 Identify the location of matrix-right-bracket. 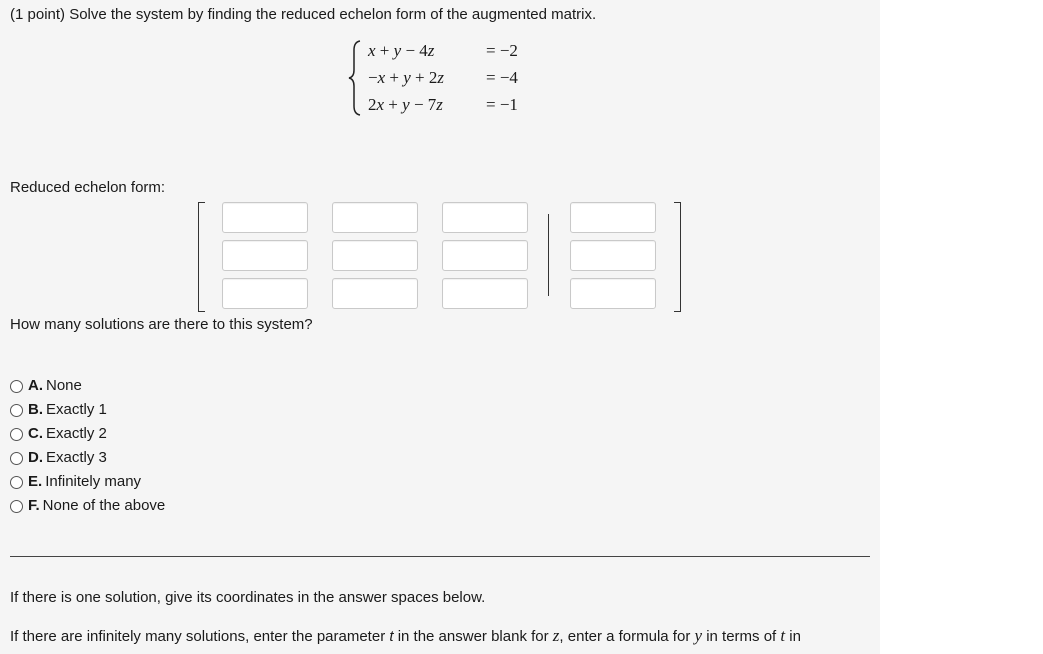
(677, 257).